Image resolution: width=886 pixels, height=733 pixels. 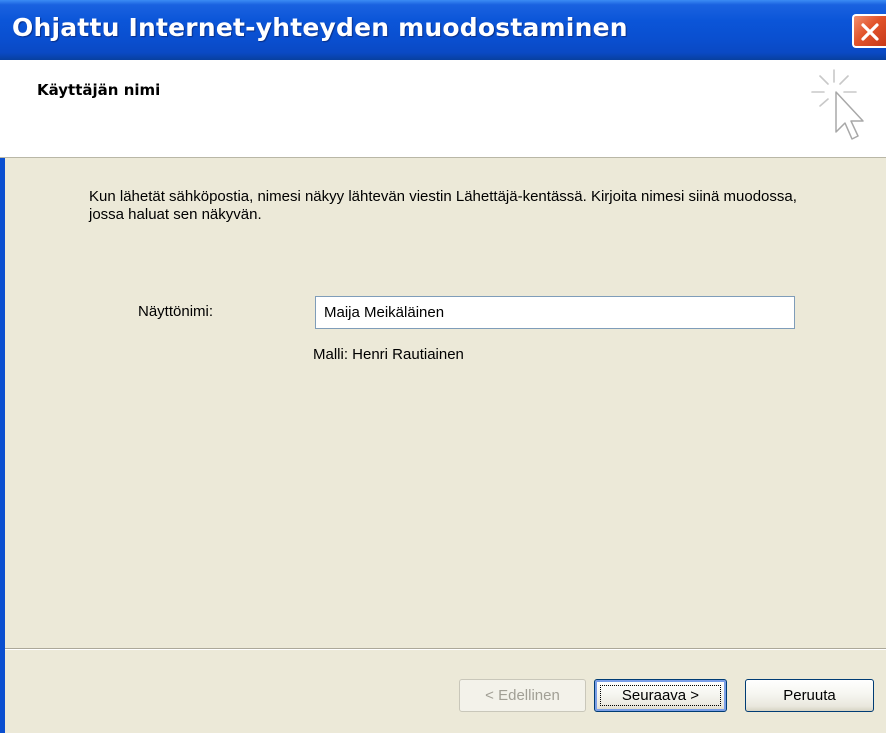 I want to click on example-text: Malli: Henri Rautiainen, so click(x=388, y=354).